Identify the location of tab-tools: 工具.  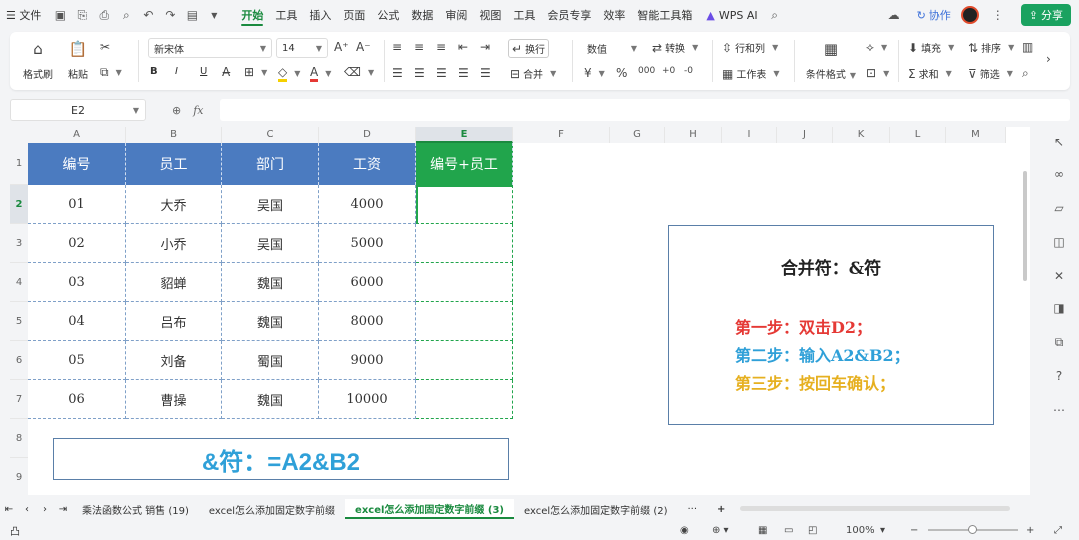
(286, 15).